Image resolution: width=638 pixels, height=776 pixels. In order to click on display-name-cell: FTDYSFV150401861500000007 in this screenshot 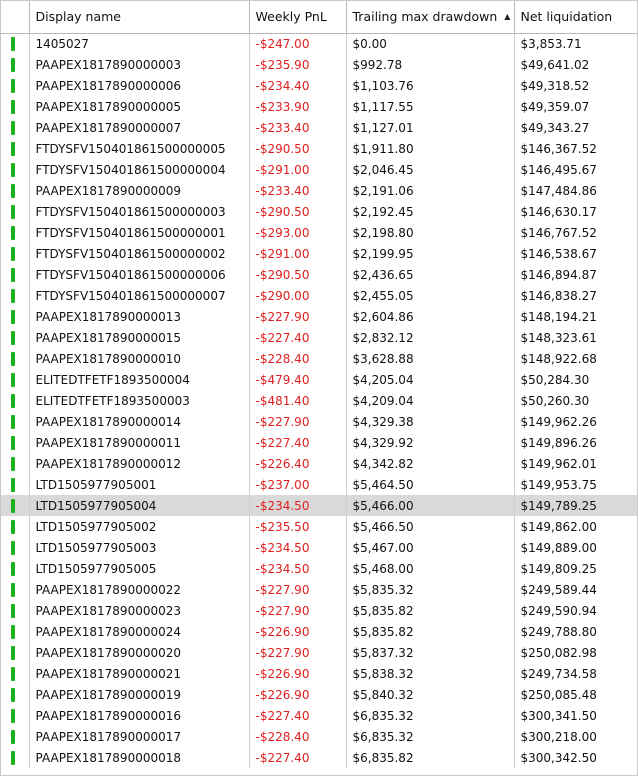, I will do `click(139, 295)`.